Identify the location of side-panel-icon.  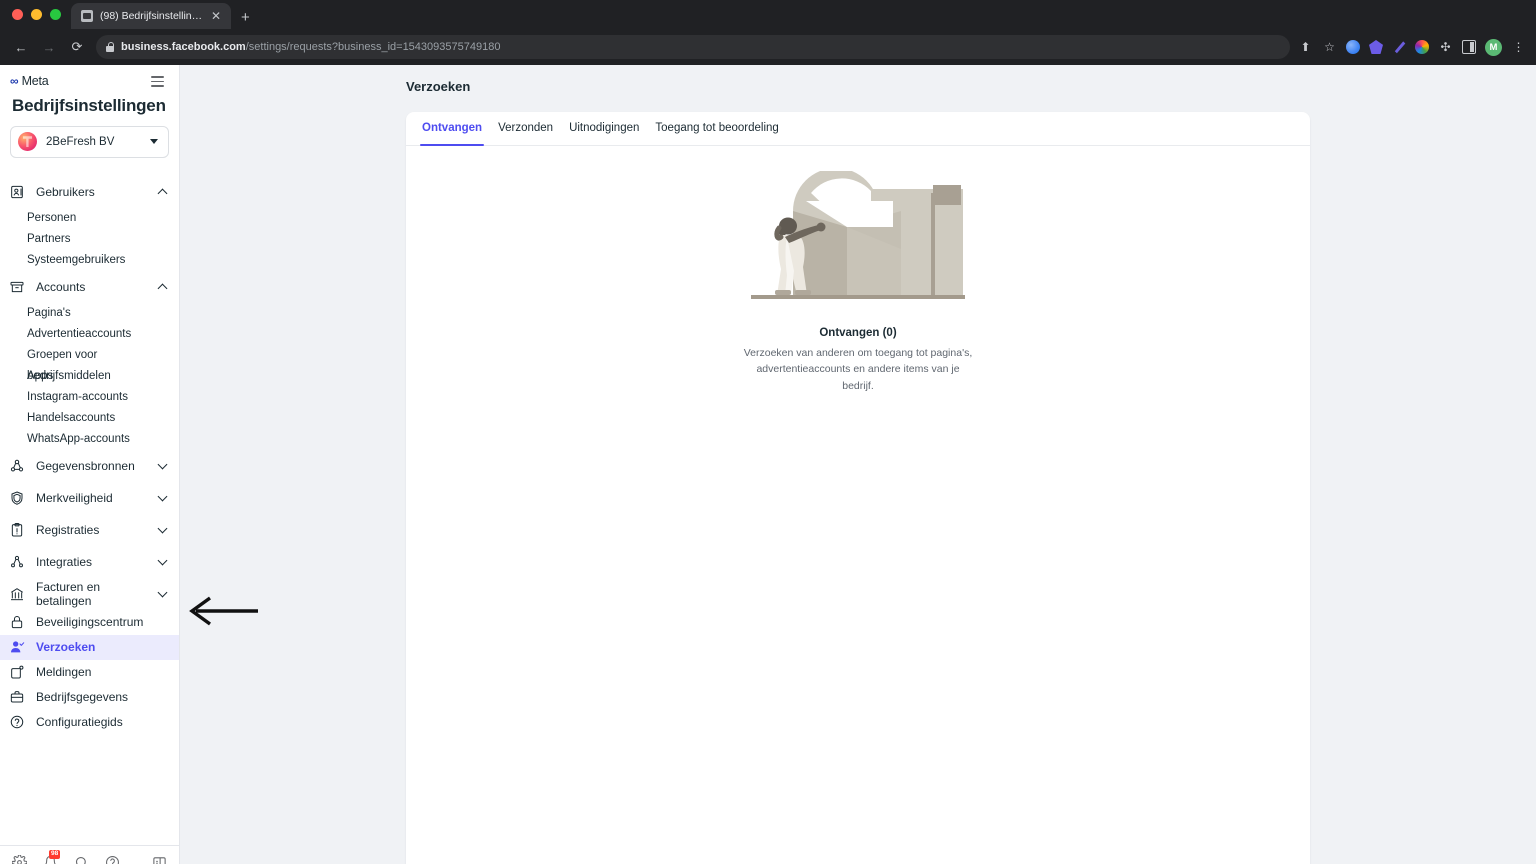
(1469, 47).